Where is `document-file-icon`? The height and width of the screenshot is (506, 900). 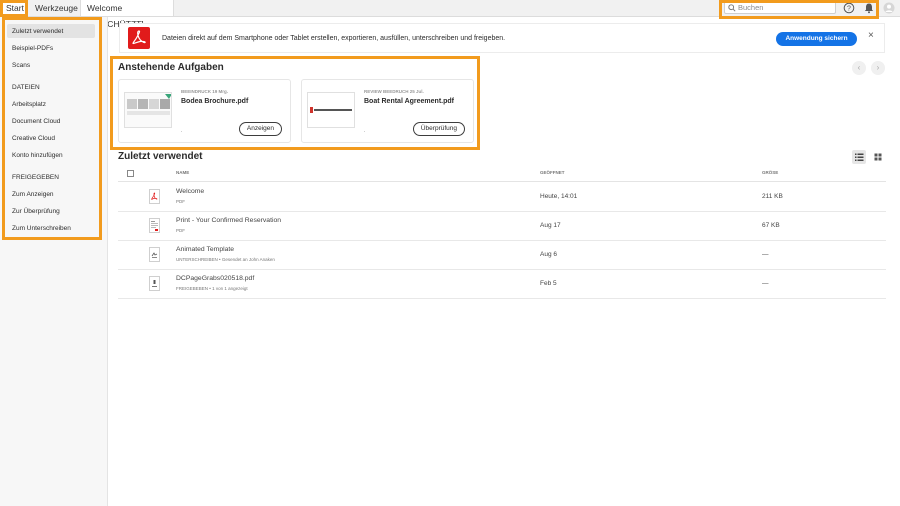 document-file-icon is located at coordinates (154, 225).